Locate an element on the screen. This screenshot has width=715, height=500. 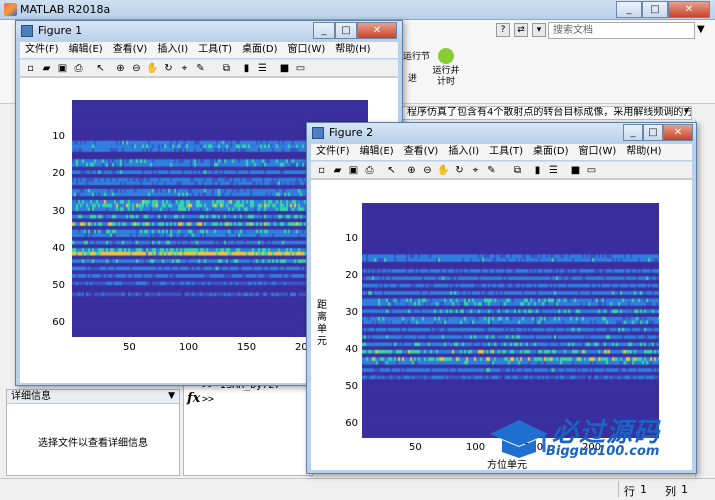
figure-1-title-bar: Figure 1 _ □ ✕ is located at coordinates (209, 31).